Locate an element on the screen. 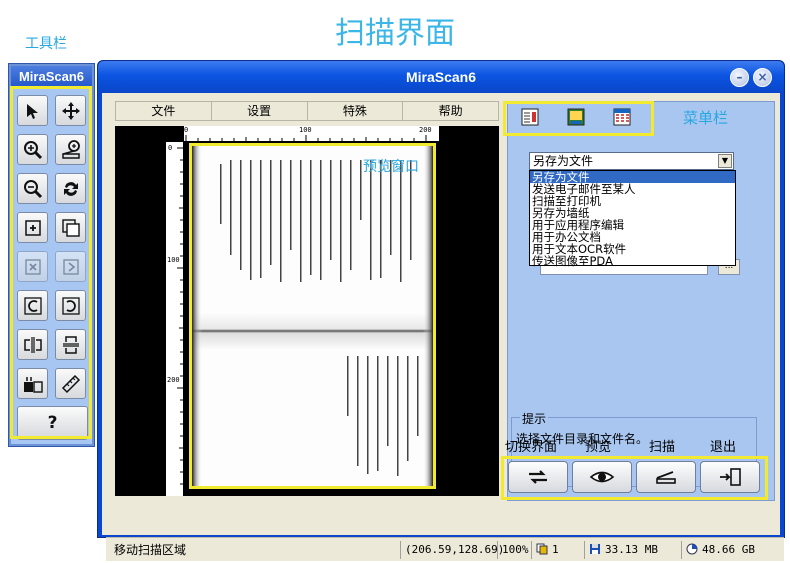  status-memory: 33.13 MB is located at coordinates (632, 550).